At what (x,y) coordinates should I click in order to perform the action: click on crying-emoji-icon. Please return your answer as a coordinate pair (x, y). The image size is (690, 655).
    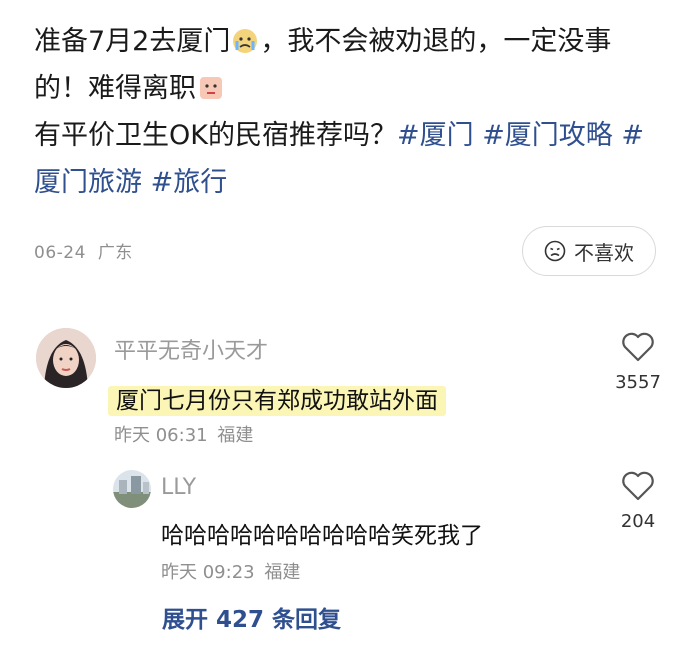
    Looking at the image, I should click on (245, 41).